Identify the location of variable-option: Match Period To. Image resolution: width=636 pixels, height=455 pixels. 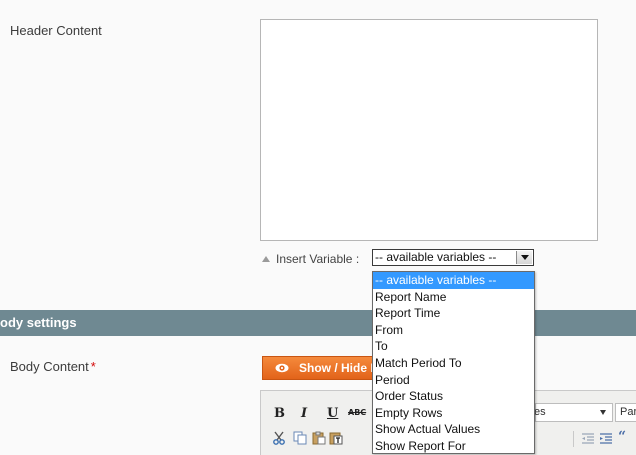
(453, 363).